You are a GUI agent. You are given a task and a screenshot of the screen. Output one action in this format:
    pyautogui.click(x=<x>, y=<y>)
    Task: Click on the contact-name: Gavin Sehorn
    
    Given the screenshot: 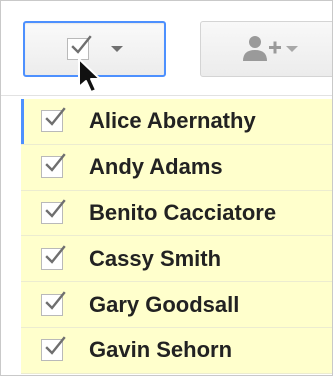 What is the action you would take?
    pyautogui.click(x=161, y=350)
    